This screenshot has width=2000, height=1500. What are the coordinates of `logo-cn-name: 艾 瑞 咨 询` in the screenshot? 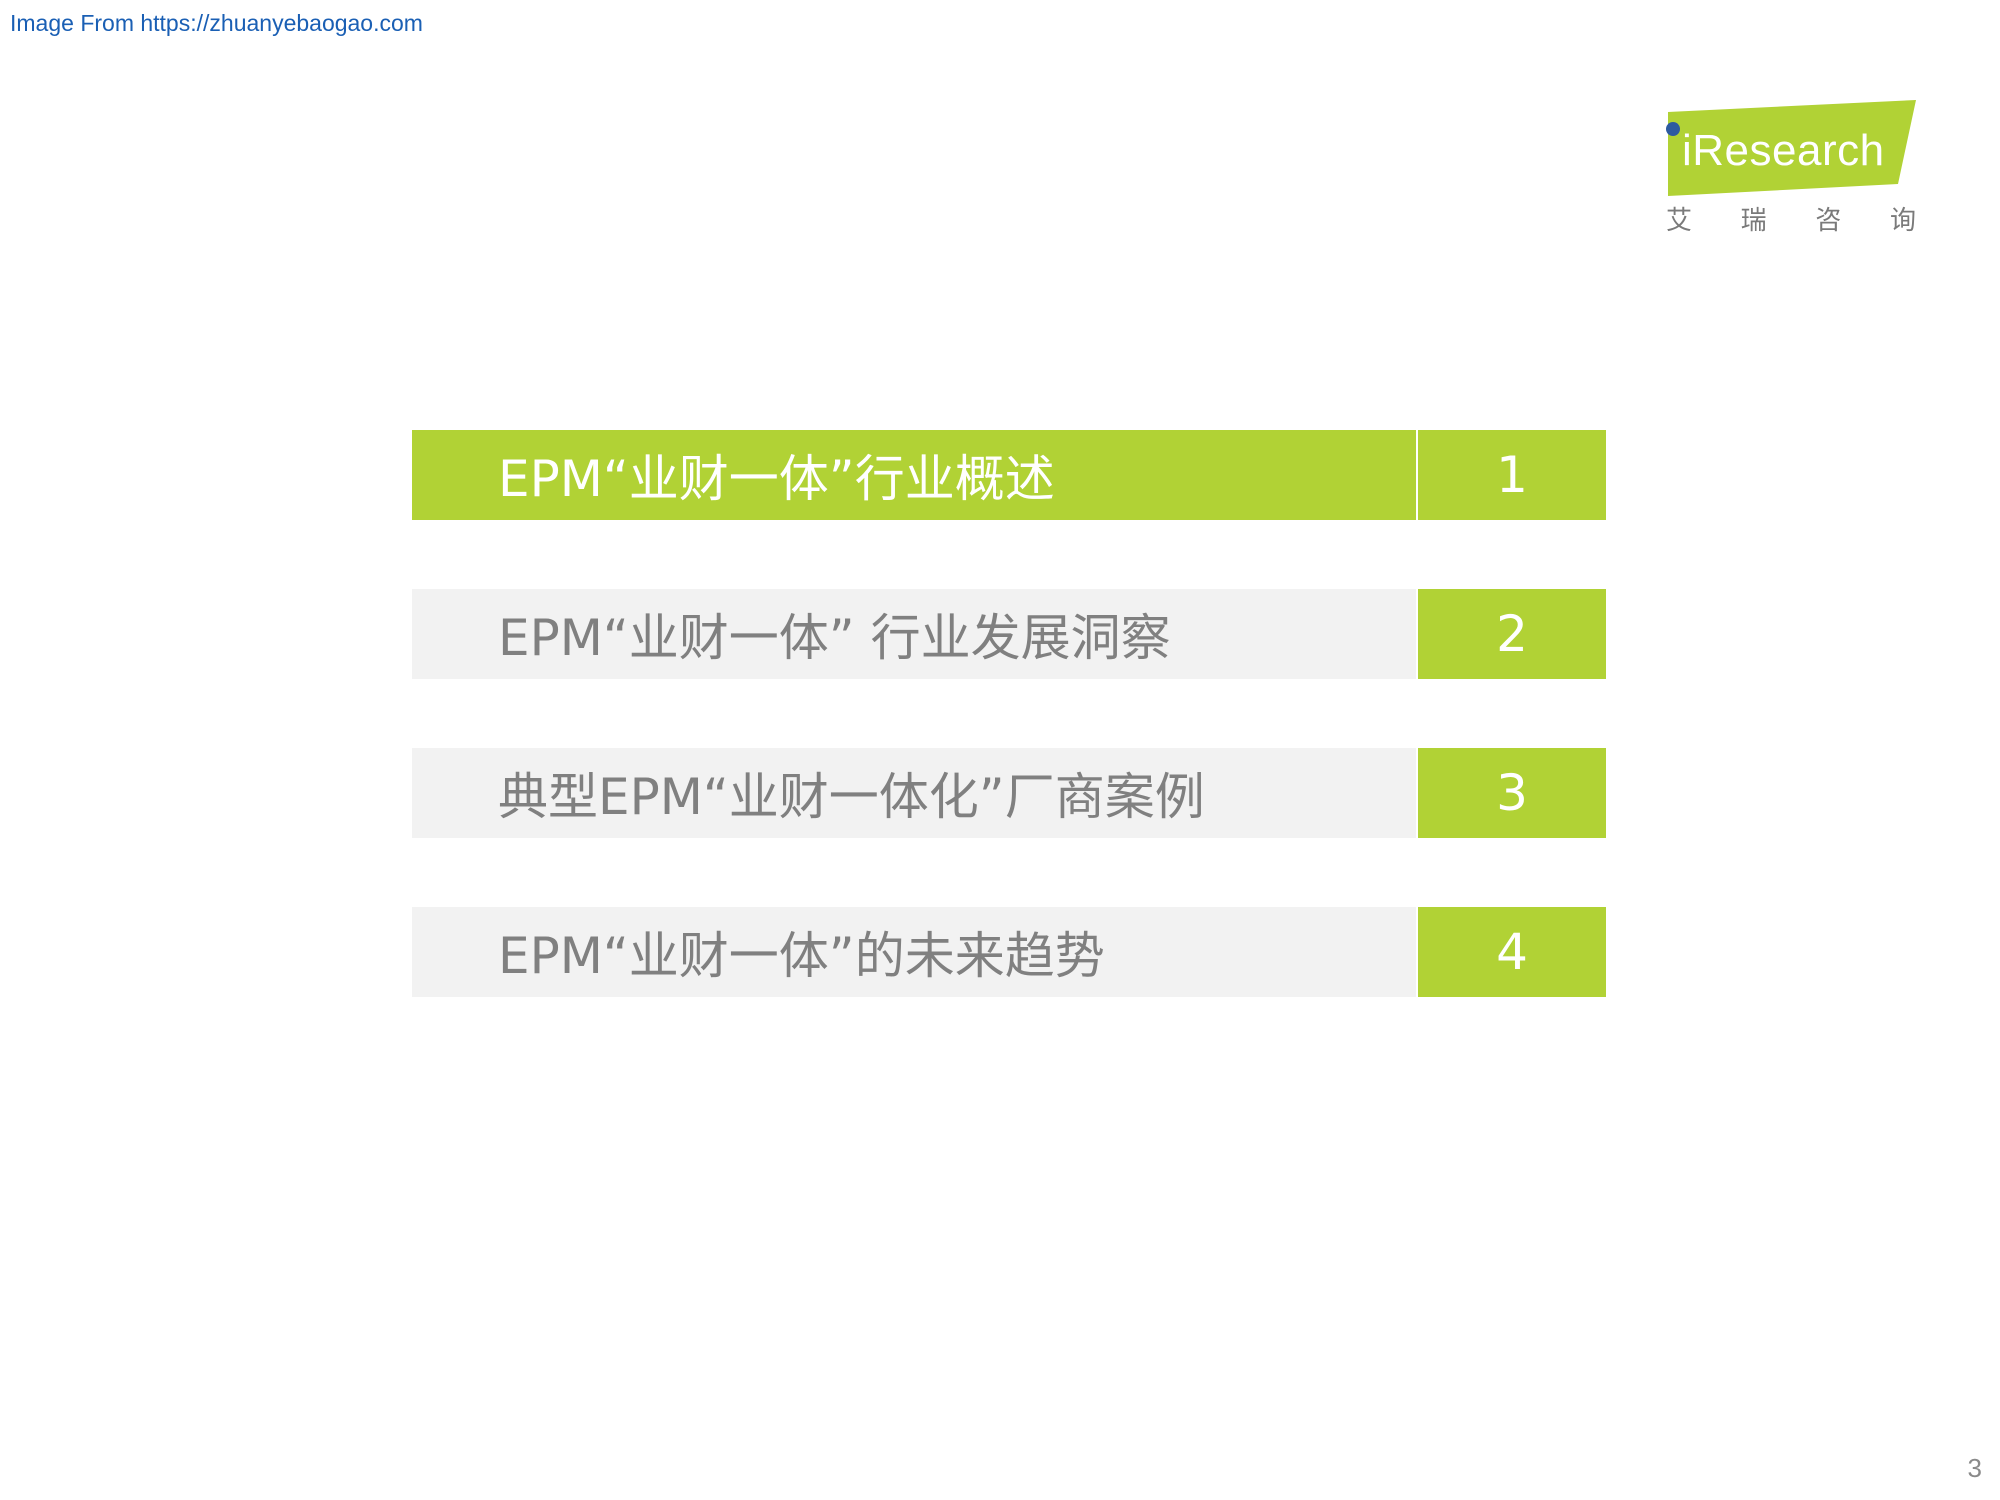 It's located at (1791, 218).